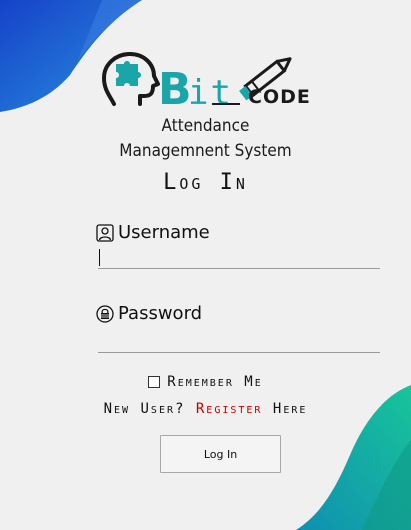 The height and width of the screenshot is (530, 411). I want to click on username-label: Username, so click(153, 232).